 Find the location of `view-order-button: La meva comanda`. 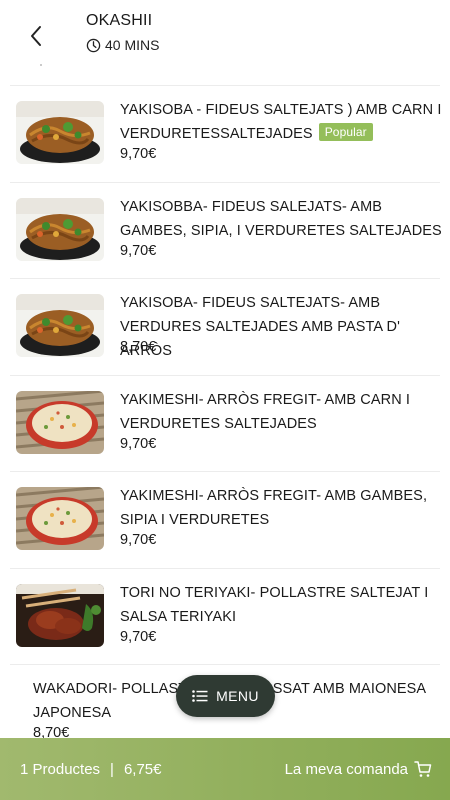

view-order-button: La meva comanda is located at coordinates (358, 769).